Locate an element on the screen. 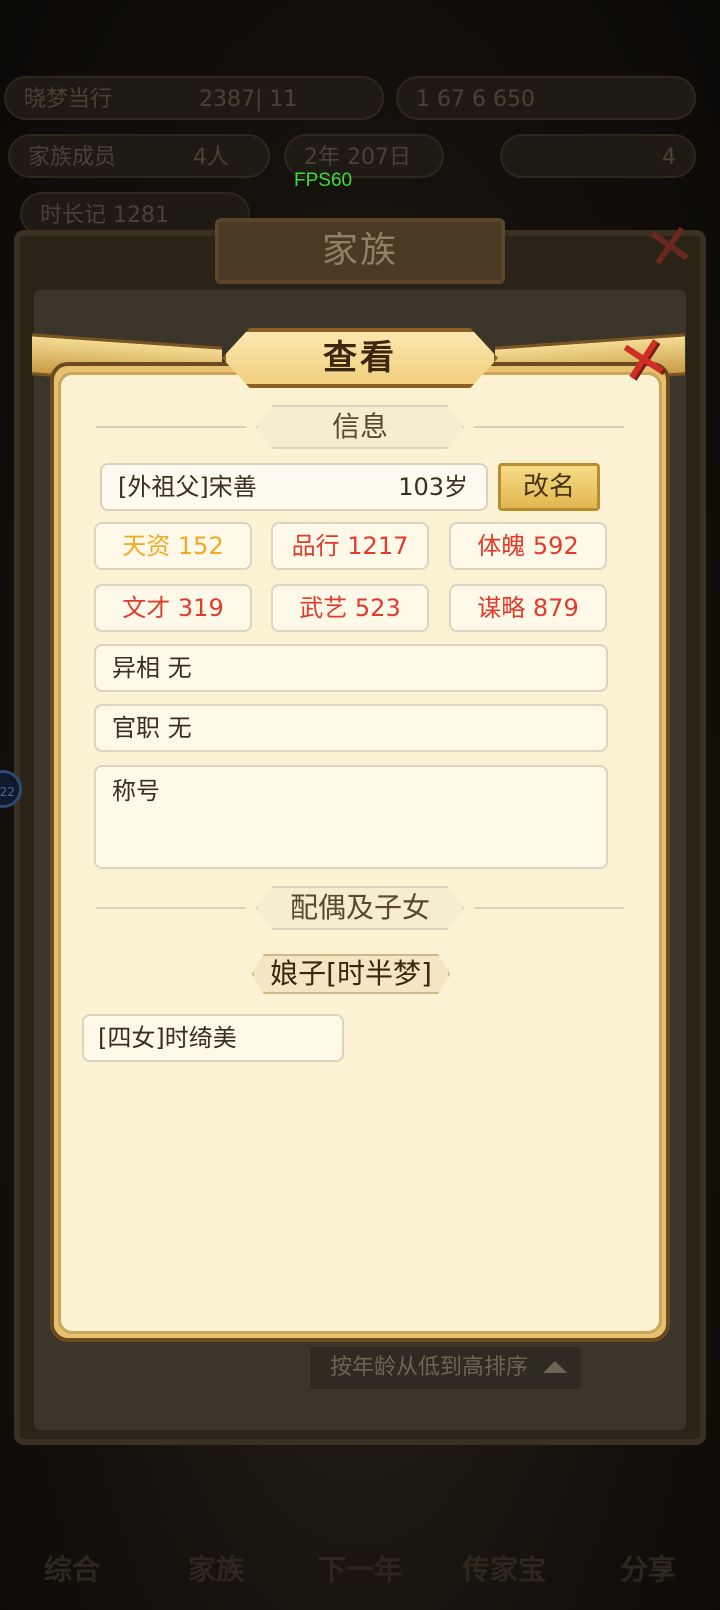 Image resolution: width=720 pixels, height=1610 pixels. child-item: [四女]时绮美 is located at coordinates (213, 1038).